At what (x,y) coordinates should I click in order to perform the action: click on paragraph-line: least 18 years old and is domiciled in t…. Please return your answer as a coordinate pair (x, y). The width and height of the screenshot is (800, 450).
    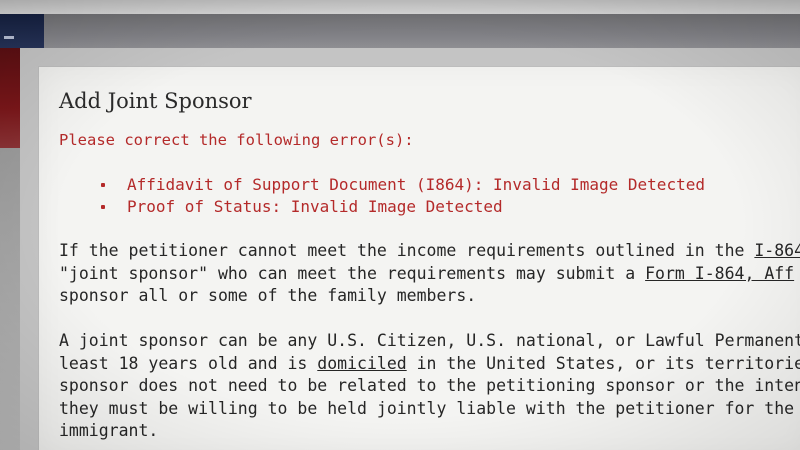
    Looking at the image, I should click on (429, 364).